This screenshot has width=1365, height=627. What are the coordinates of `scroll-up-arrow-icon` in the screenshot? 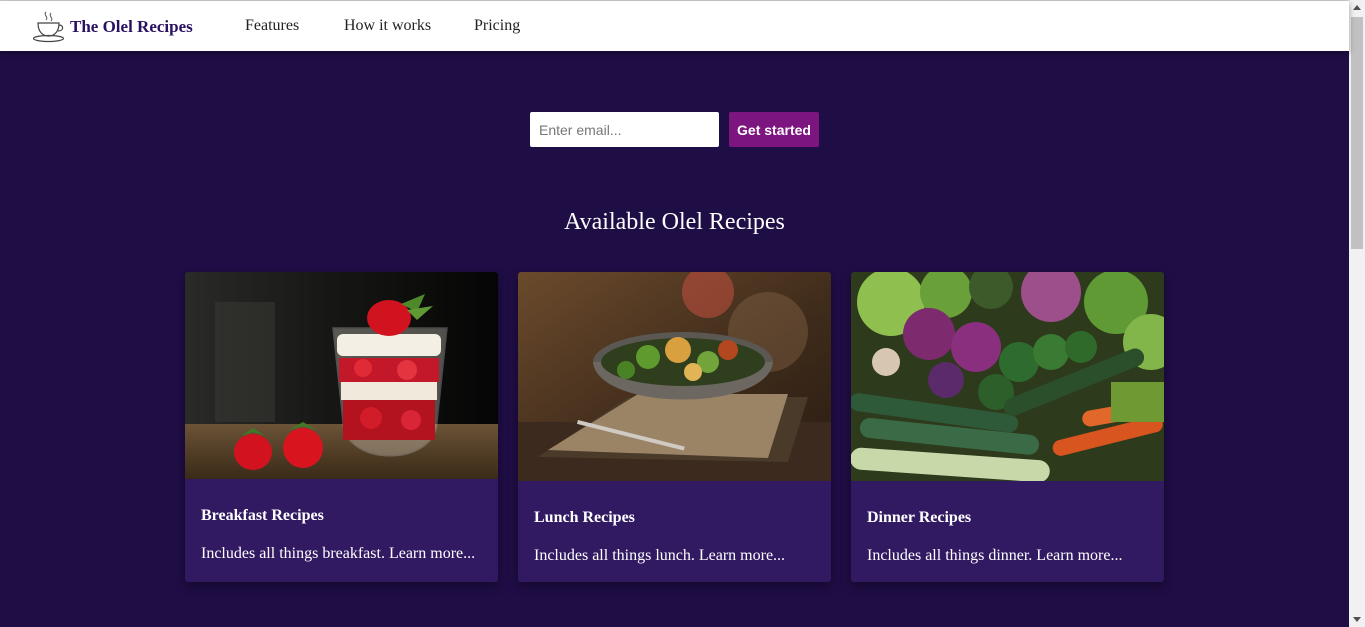 It's located at (1357, 7).